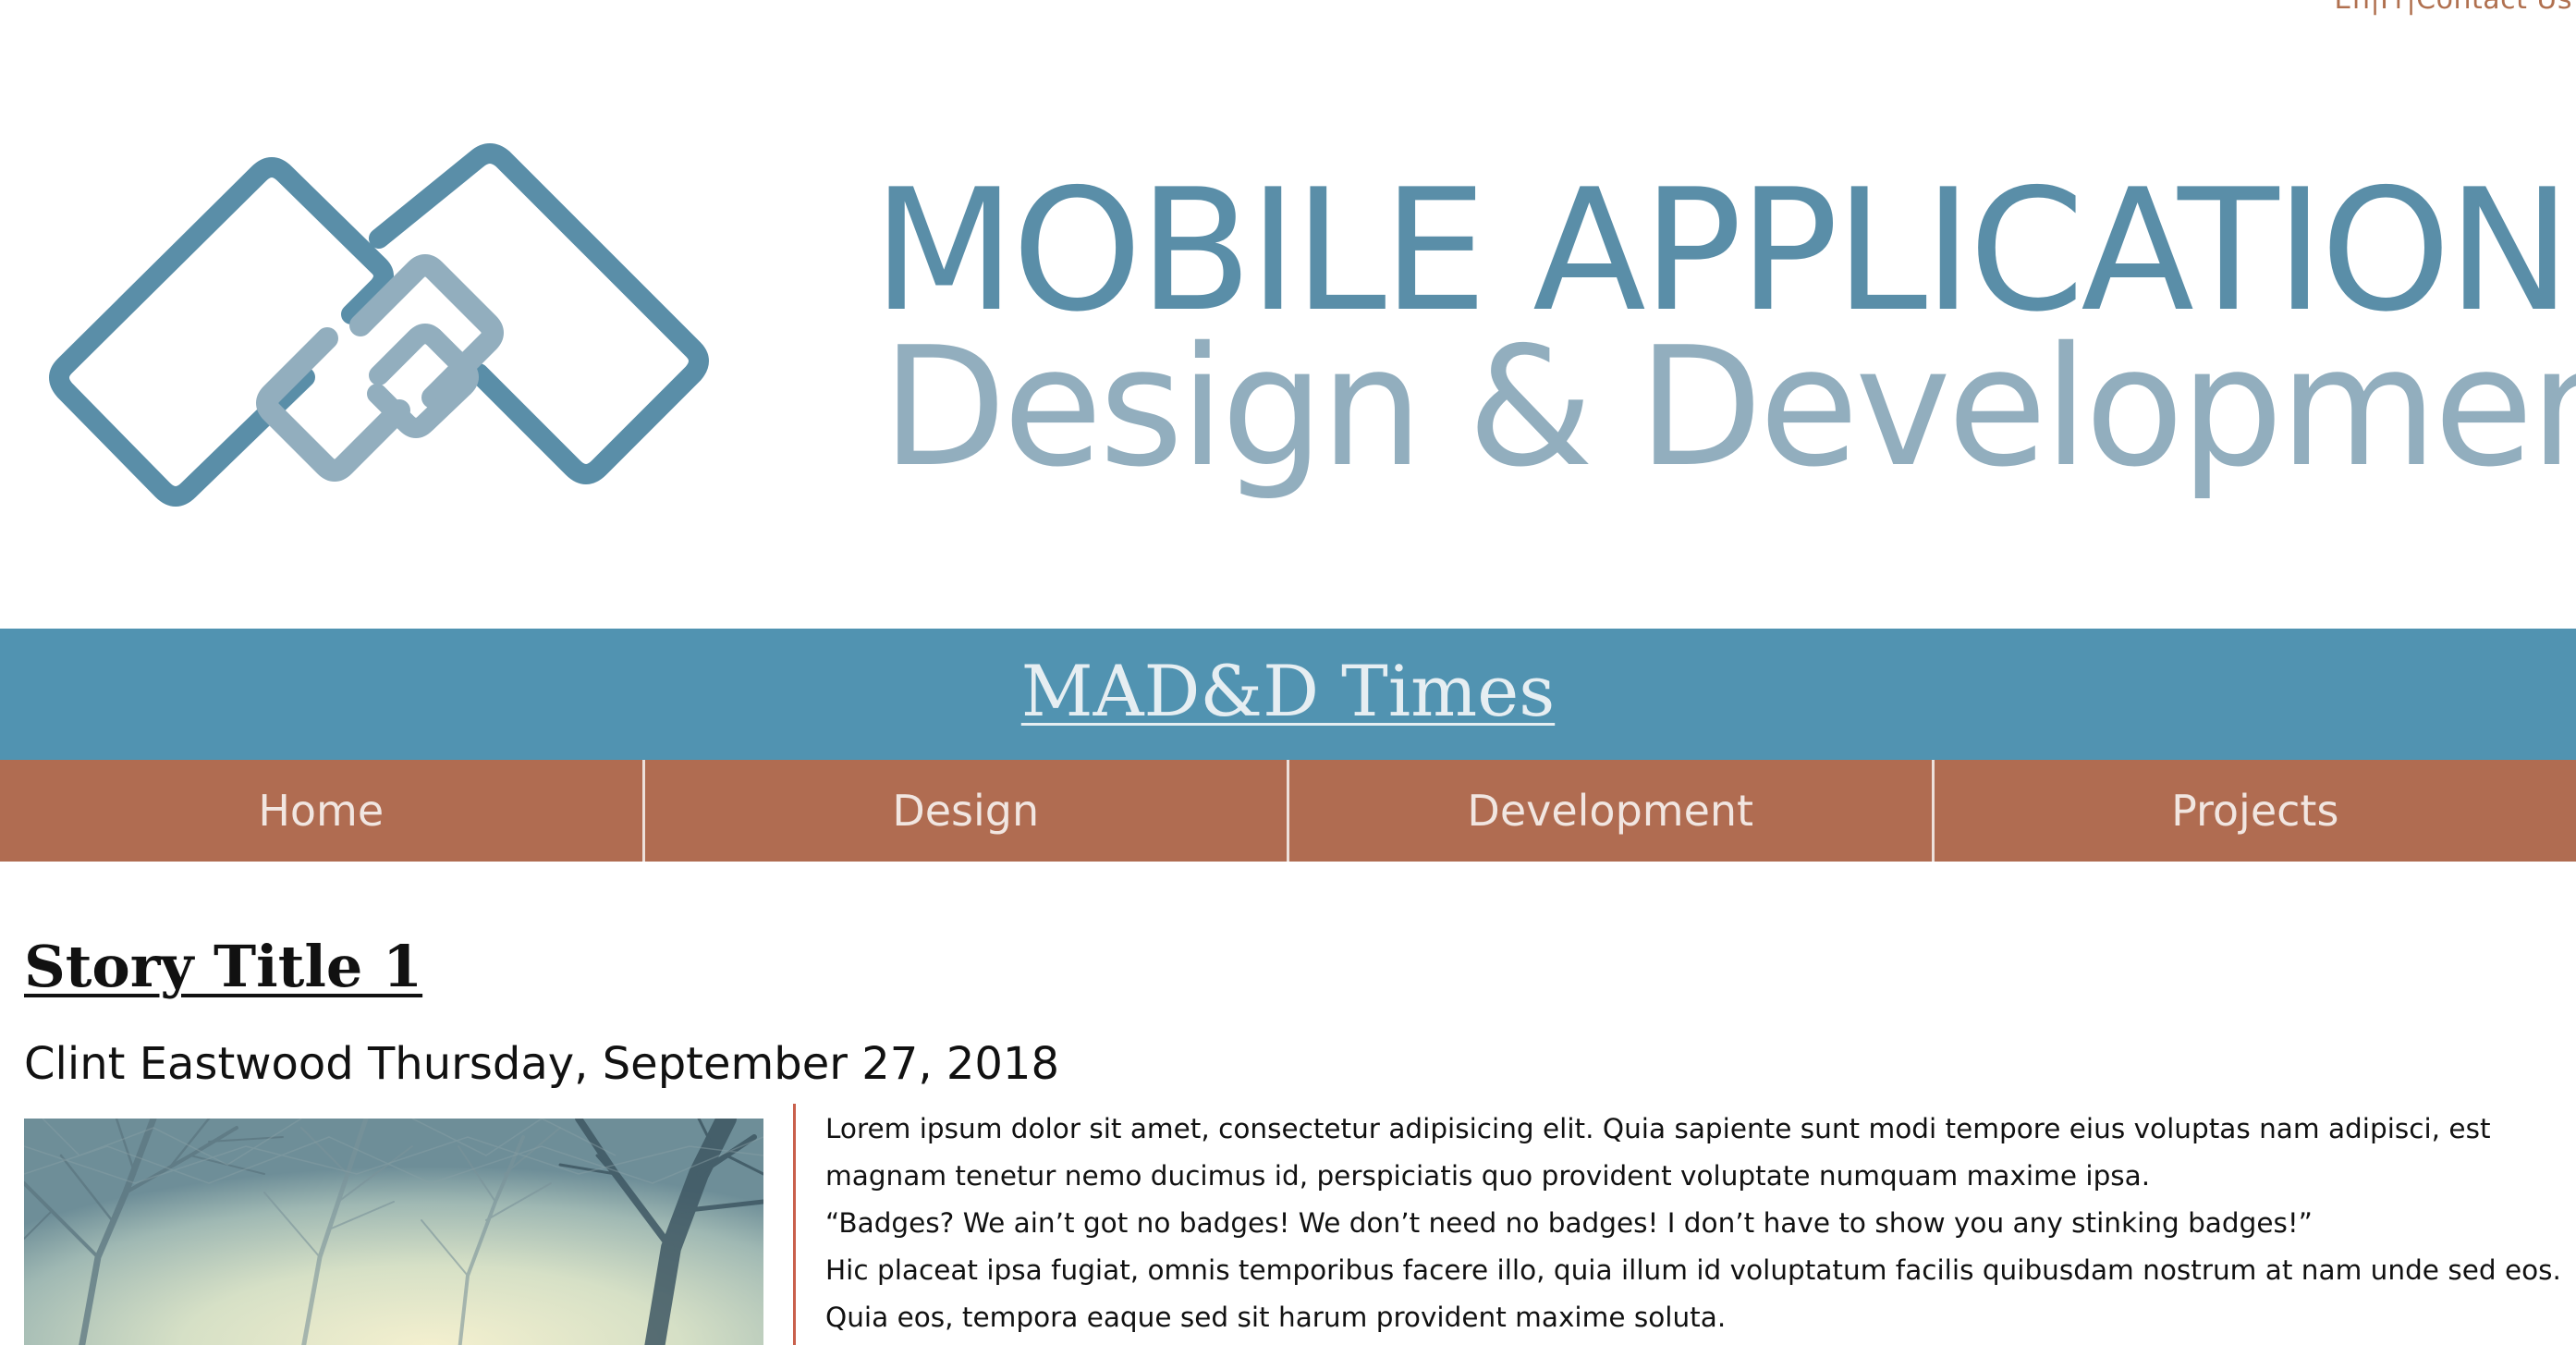 Image resolution: width=2576 pixels, height=1345 pixels. I want to click on foggy-trees-image, so click(393, 1232).